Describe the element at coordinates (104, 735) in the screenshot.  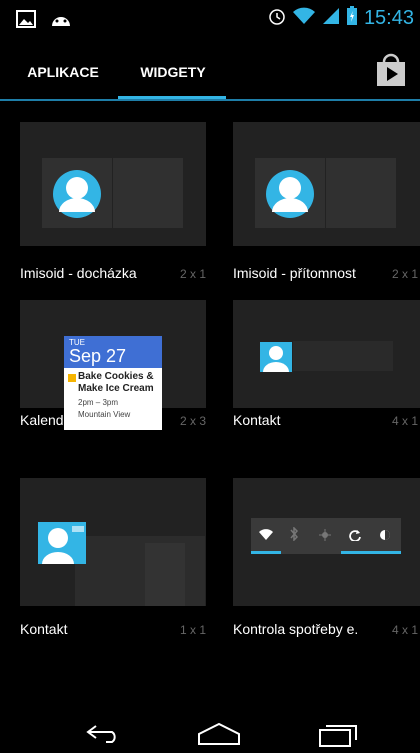
I see `back-icon` at that location.